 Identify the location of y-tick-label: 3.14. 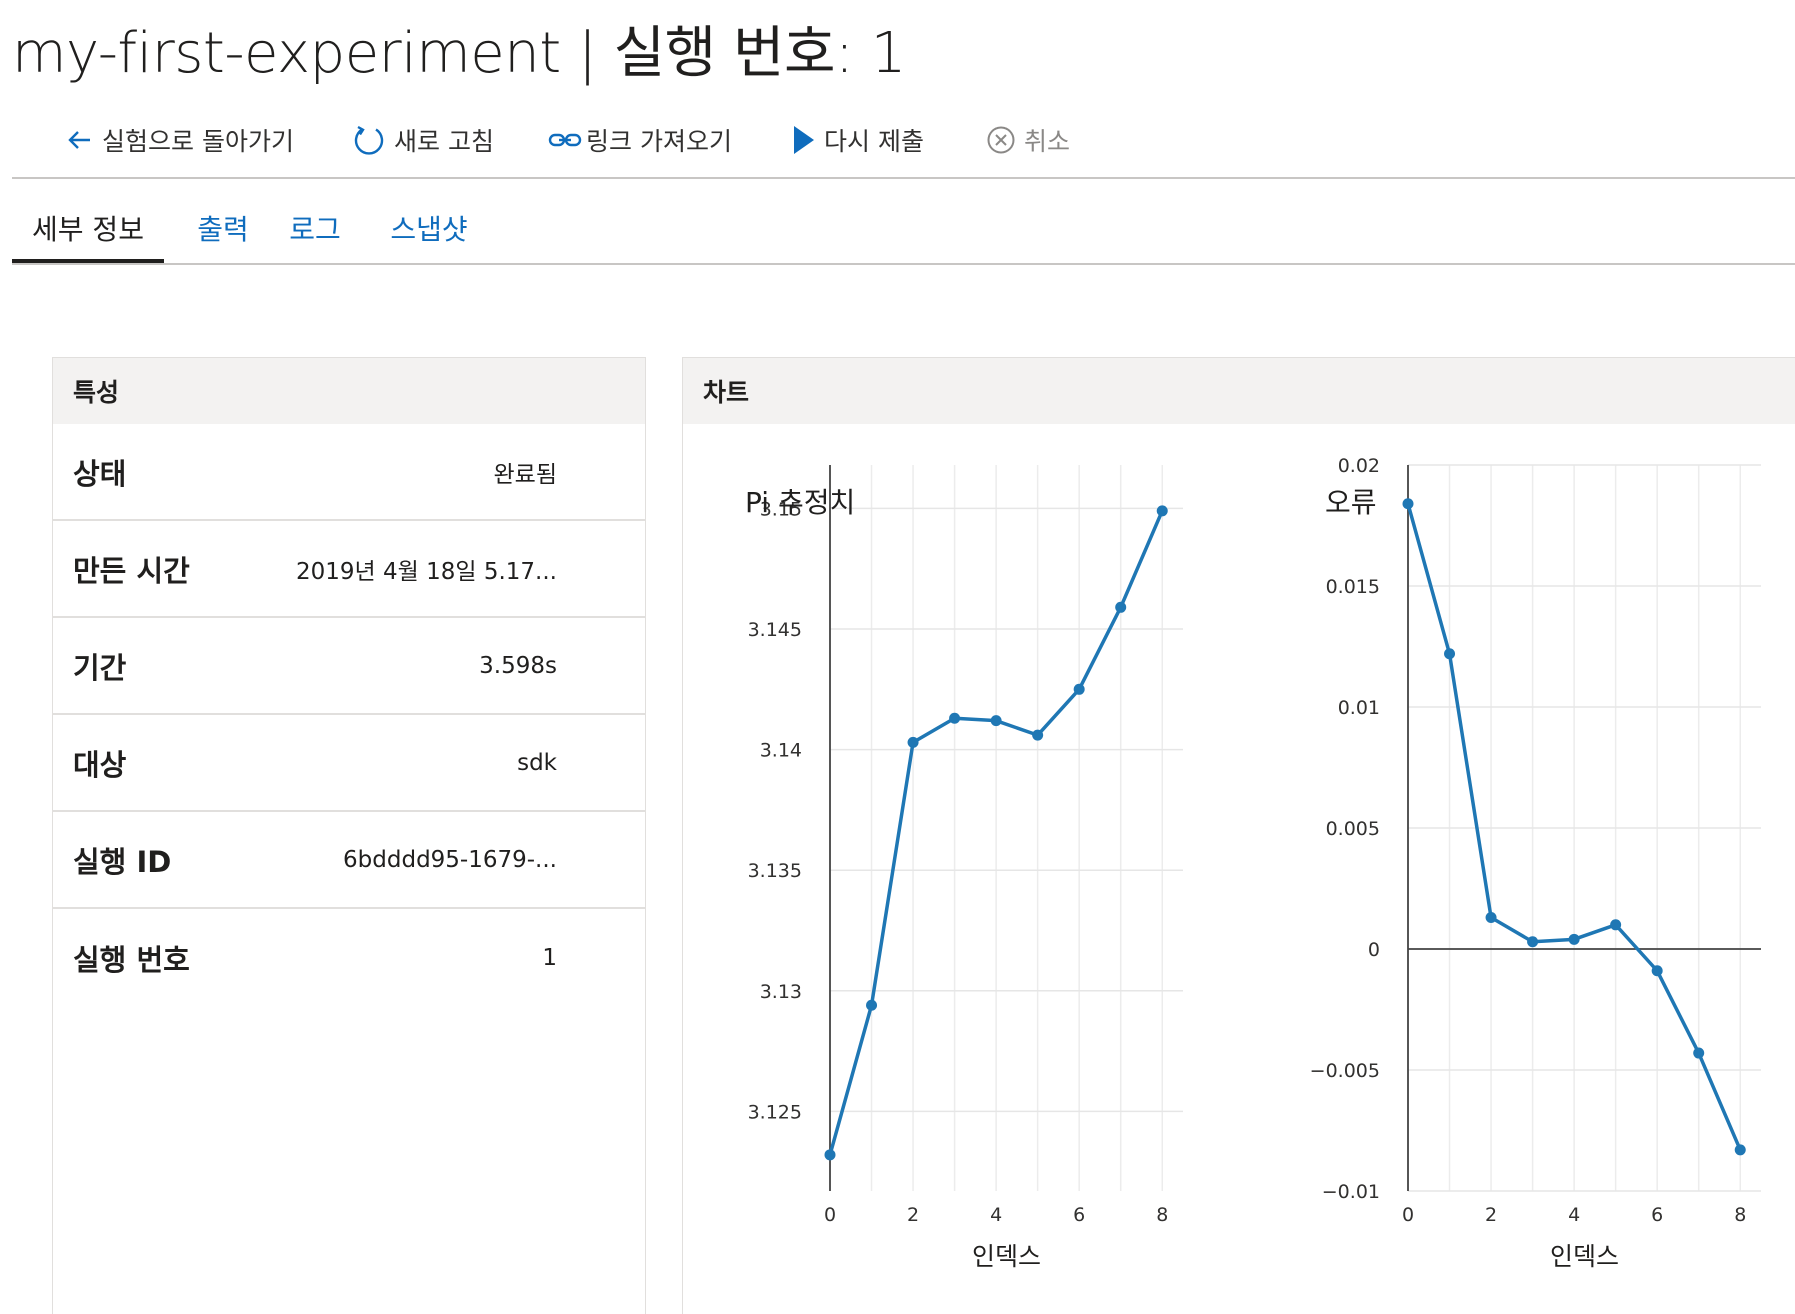
(781, 751).